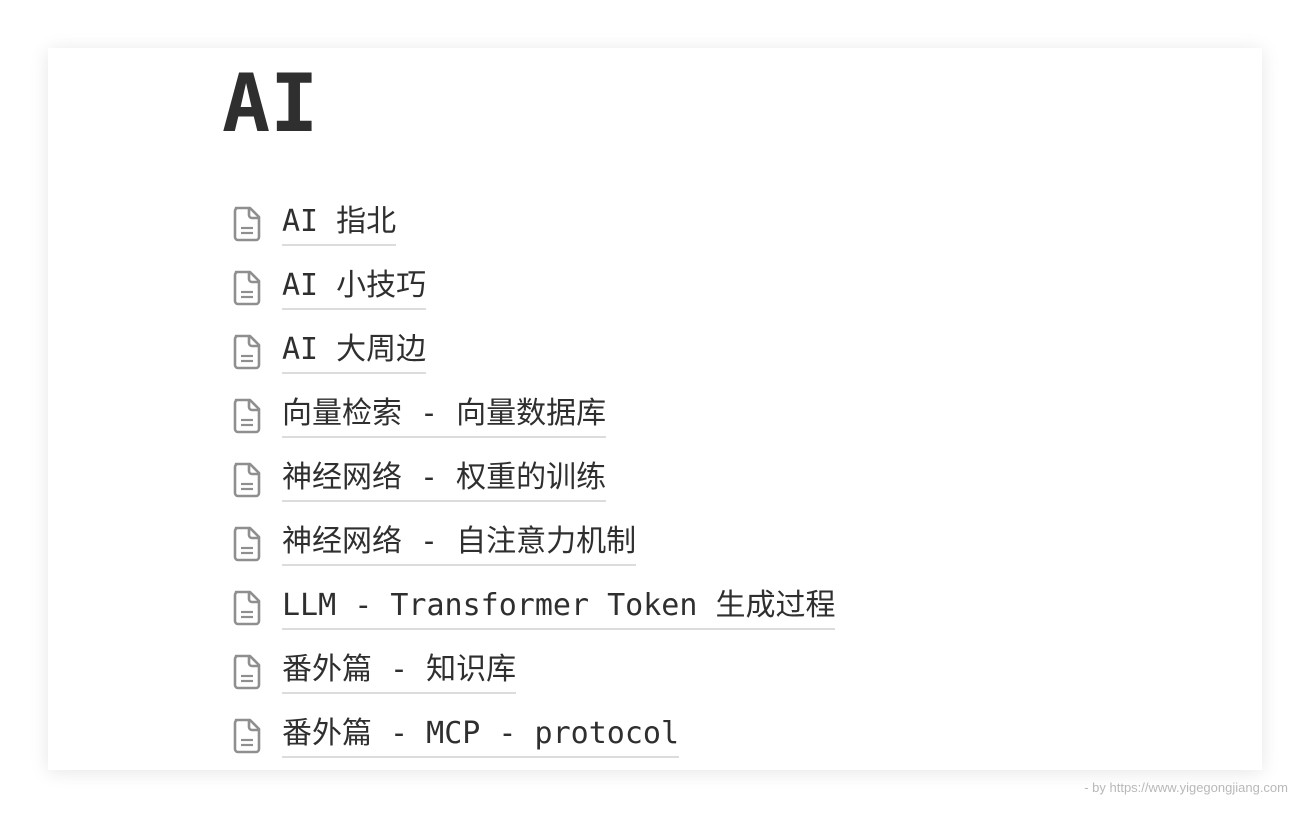 The height and width of the screenshot is (818, 1310). Describe the element at coordinates (533, 352) in the screenshot. I see `page-link: AI 大周边` at that location.